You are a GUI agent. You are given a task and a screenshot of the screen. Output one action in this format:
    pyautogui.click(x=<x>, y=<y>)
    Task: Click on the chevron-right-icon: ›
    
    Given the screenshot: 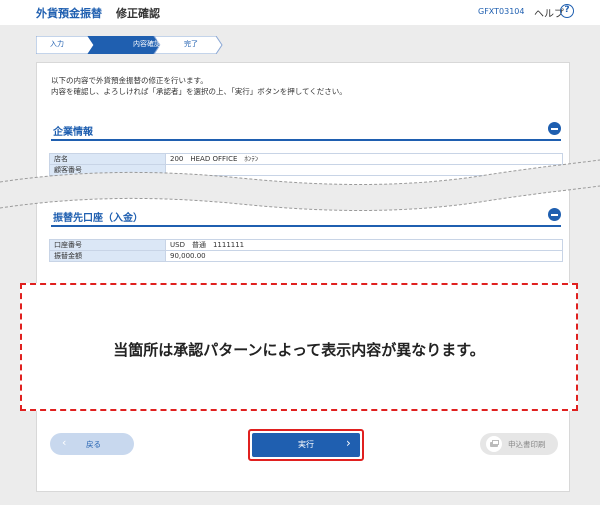 What is the action you would take?
    pyautogui.click(x=348, y=443)
    